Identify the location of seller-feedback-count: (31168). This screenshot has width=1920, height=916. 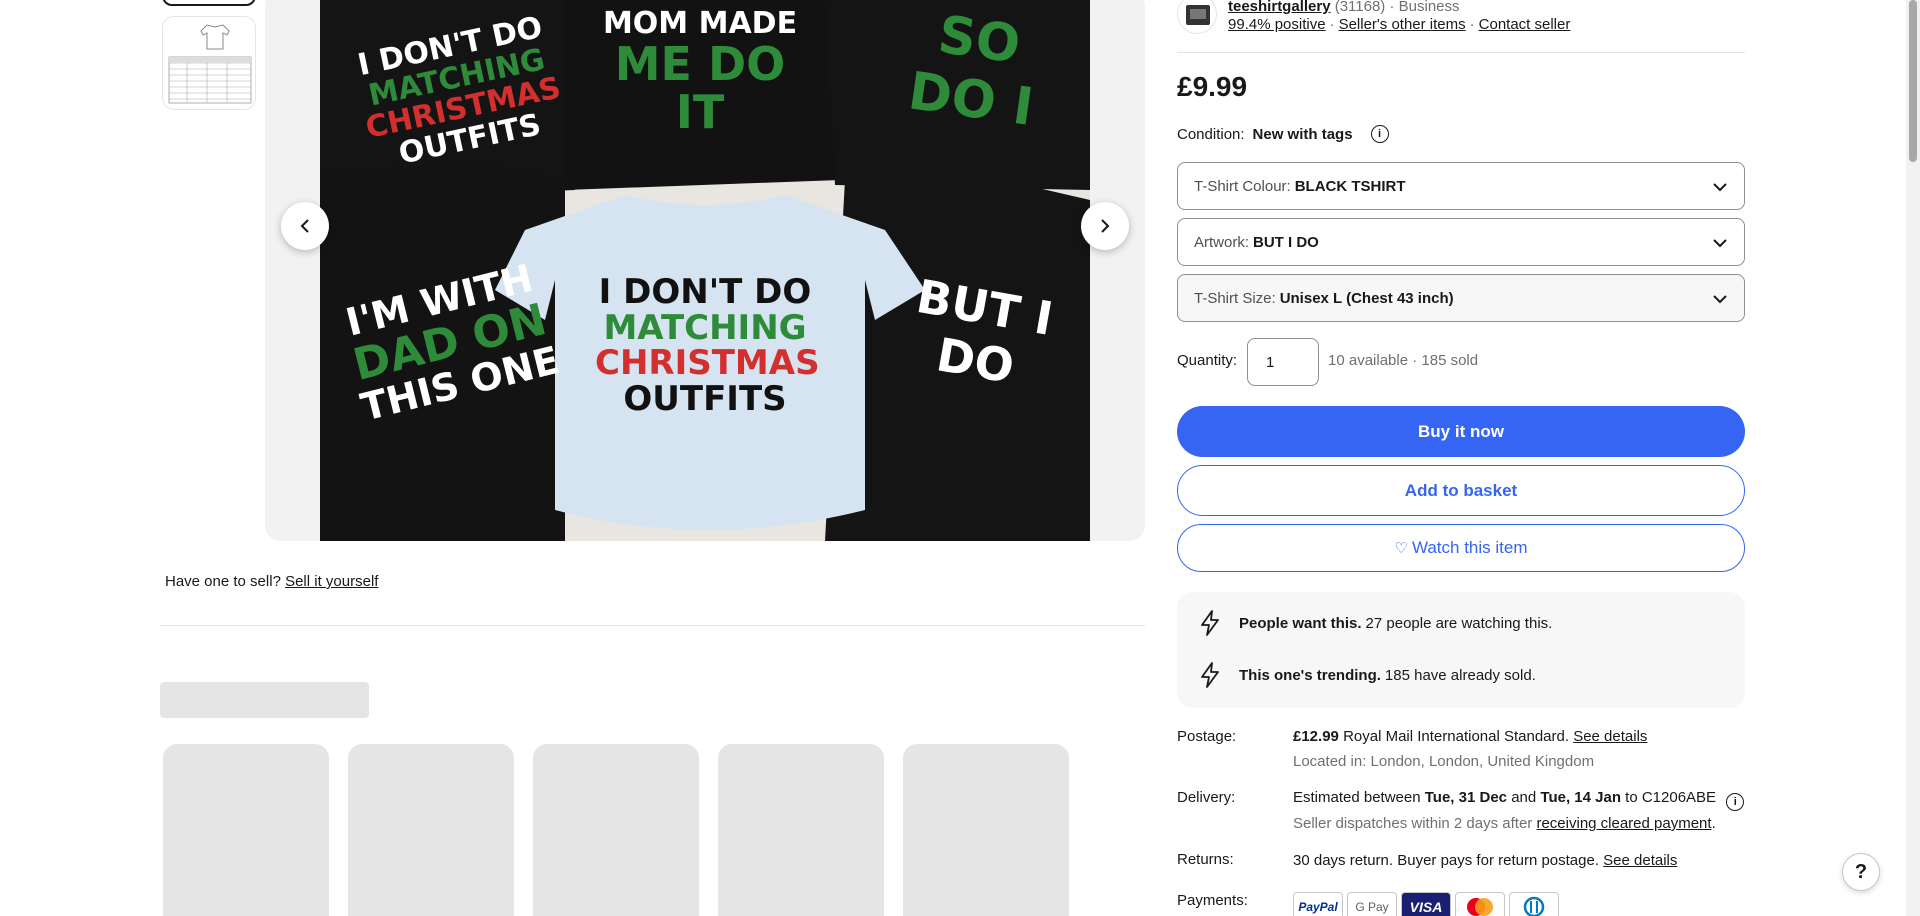
(1360, 7).